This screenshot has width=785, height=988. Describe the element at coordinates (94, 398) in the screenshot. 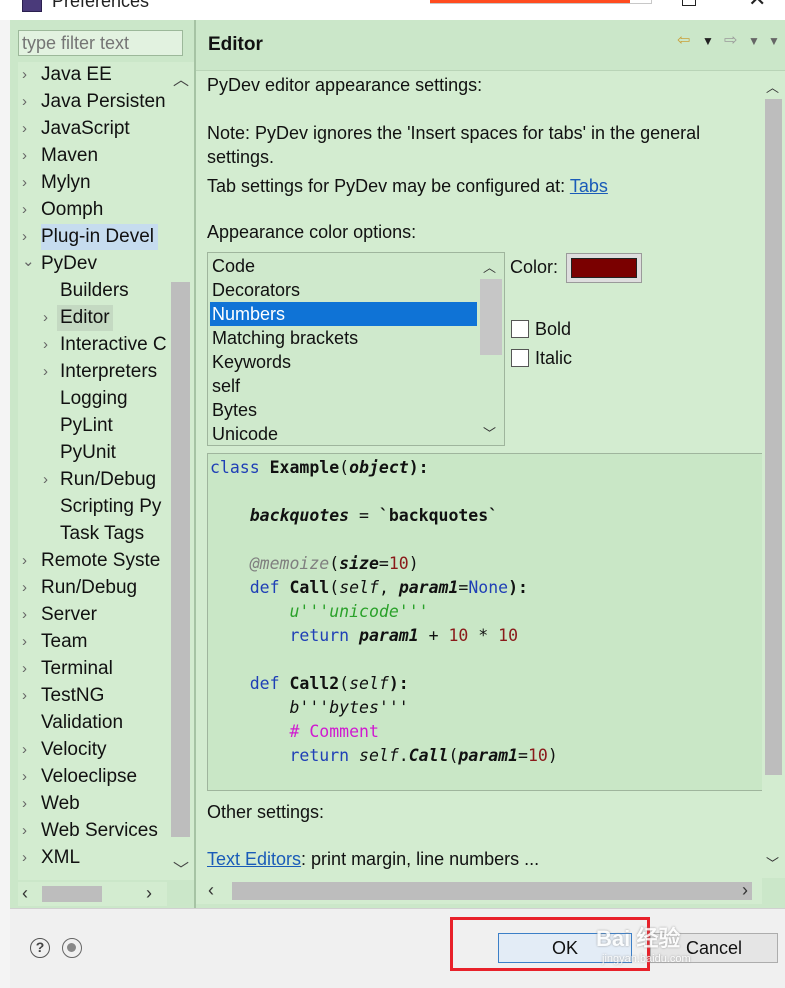

I see `tree-item-label: Logging` at that location.